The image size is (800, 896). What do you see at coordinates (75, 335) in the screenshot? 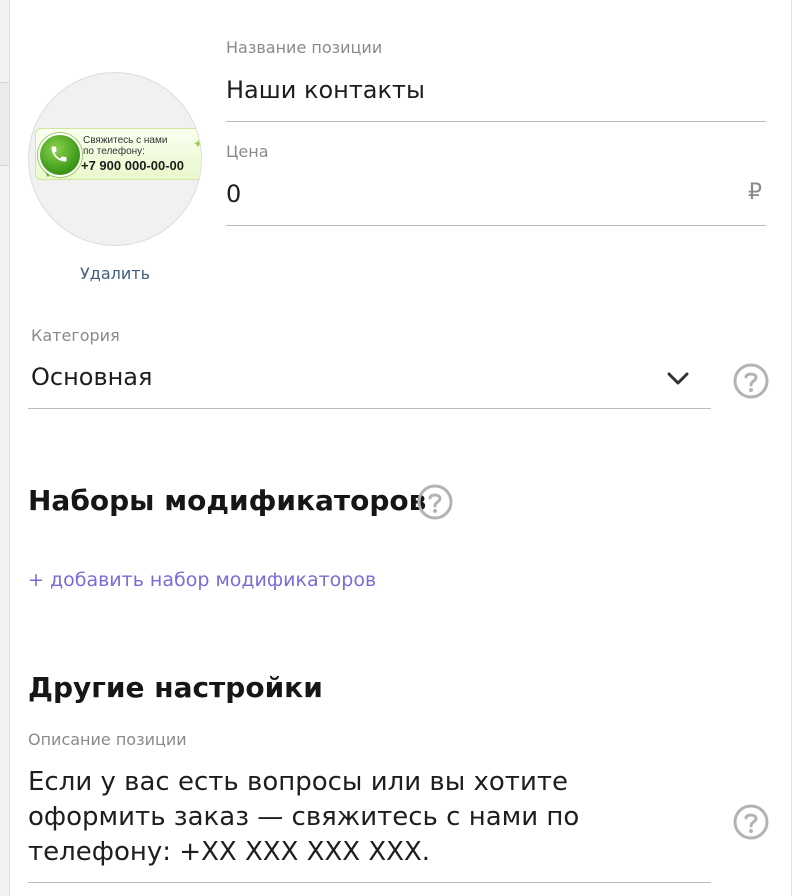
I see `category-label: Категория` at bounding box center [75, 335].